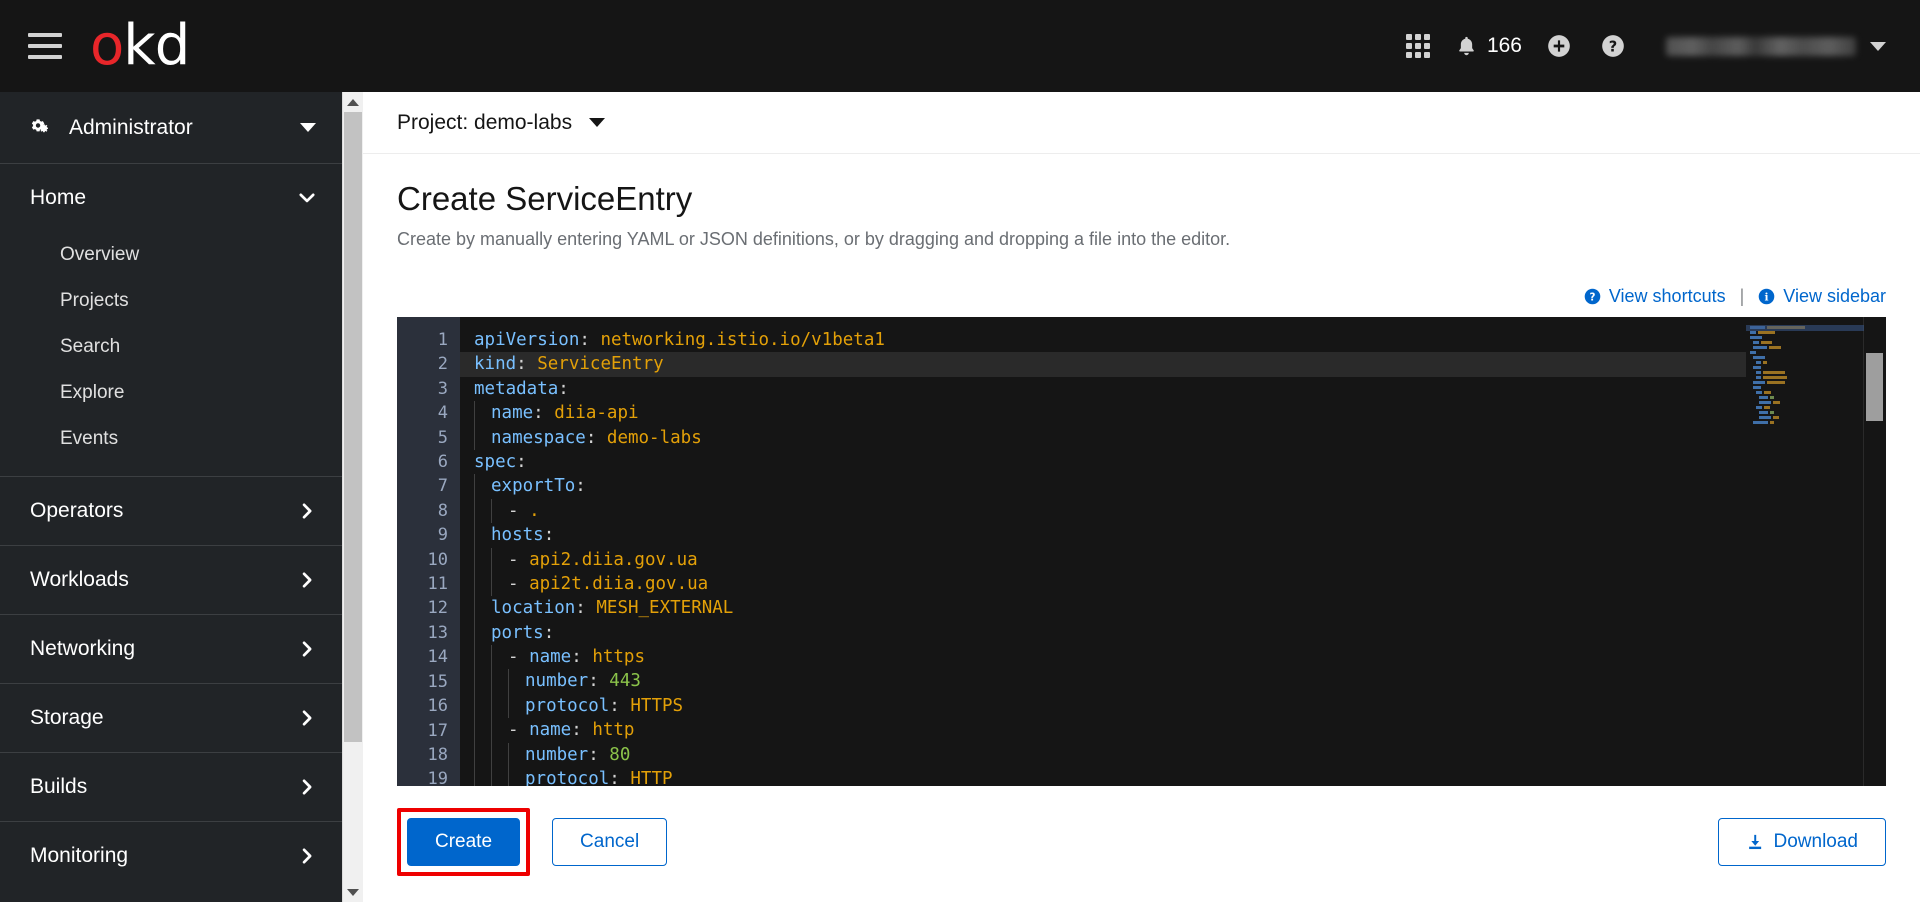 This screenshot has height=902, width=1920. I want to click on view-sidebar-link: i View sidebar, so click(1822, 296).